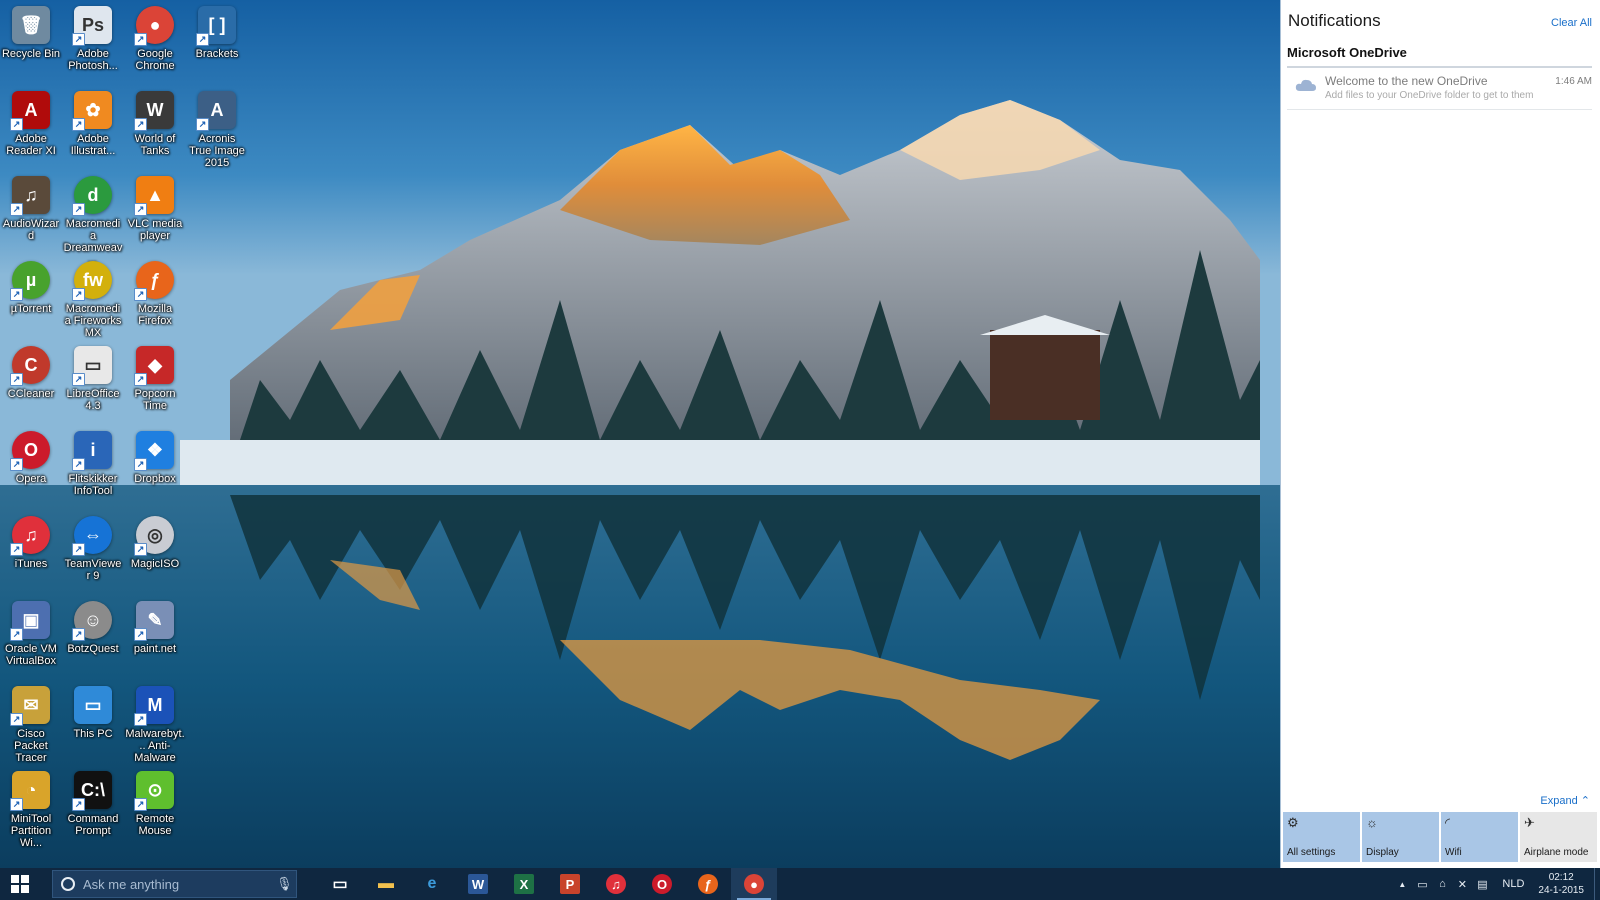 The height and width of the screenshot is (900, 1600). Describe the element at coordinates (31, 552) in the screenshot. I see `desktop-icon-itunes: ♫ ↗ iTunes` at that location.